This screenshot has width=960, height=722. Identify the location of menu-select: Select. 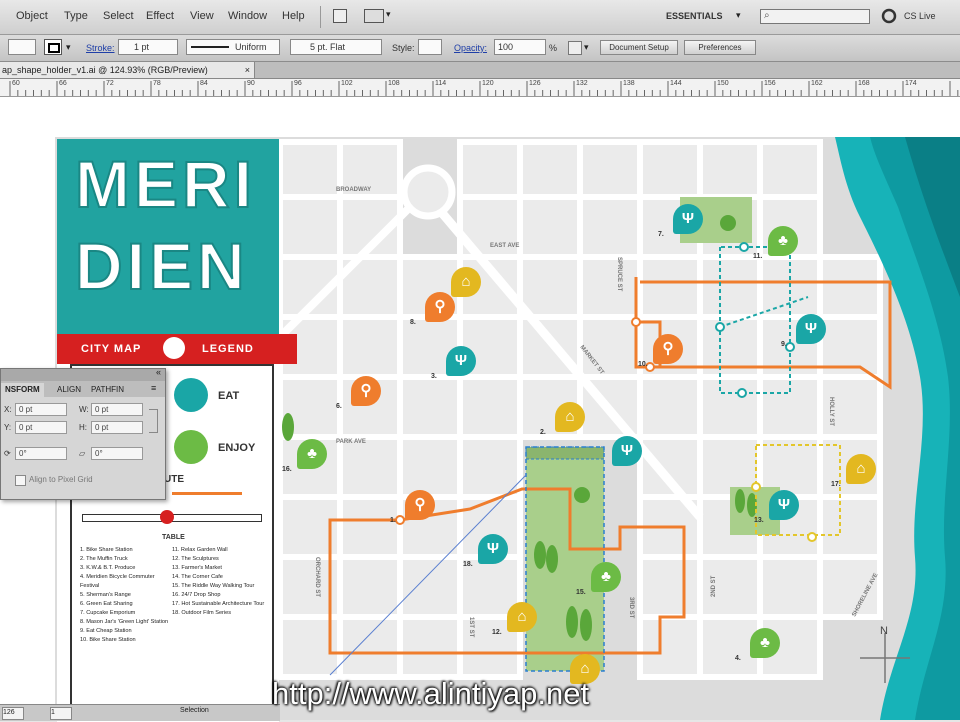
(118, 16).